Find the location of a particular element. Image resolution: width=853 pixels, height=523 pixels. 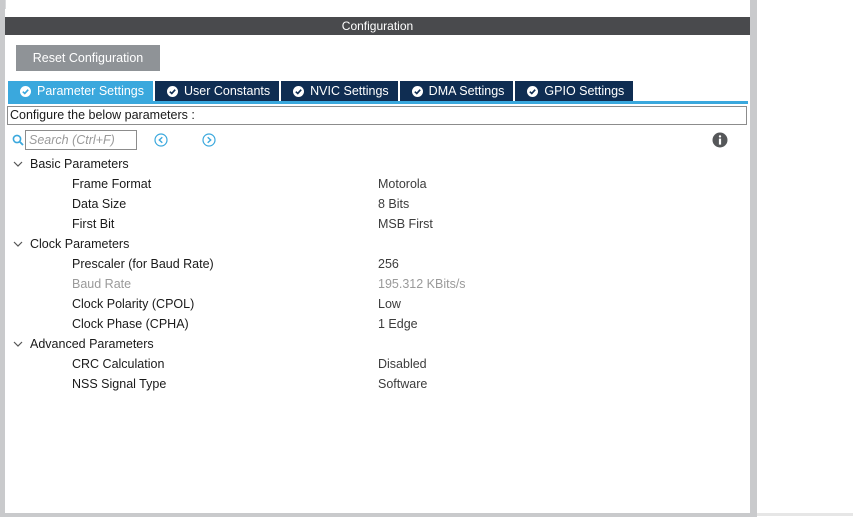

group-basic-parameters: Basic Parameters is located at coordinates (377, 164).